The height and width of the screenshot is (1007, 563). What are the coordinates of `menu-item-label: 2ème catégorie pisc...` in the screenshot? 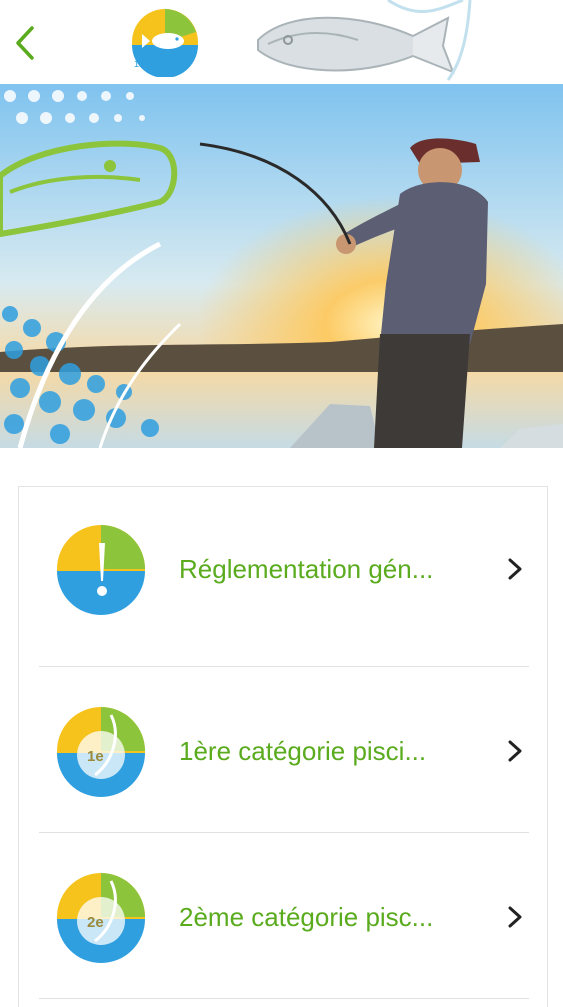 It's located at (306, 917).